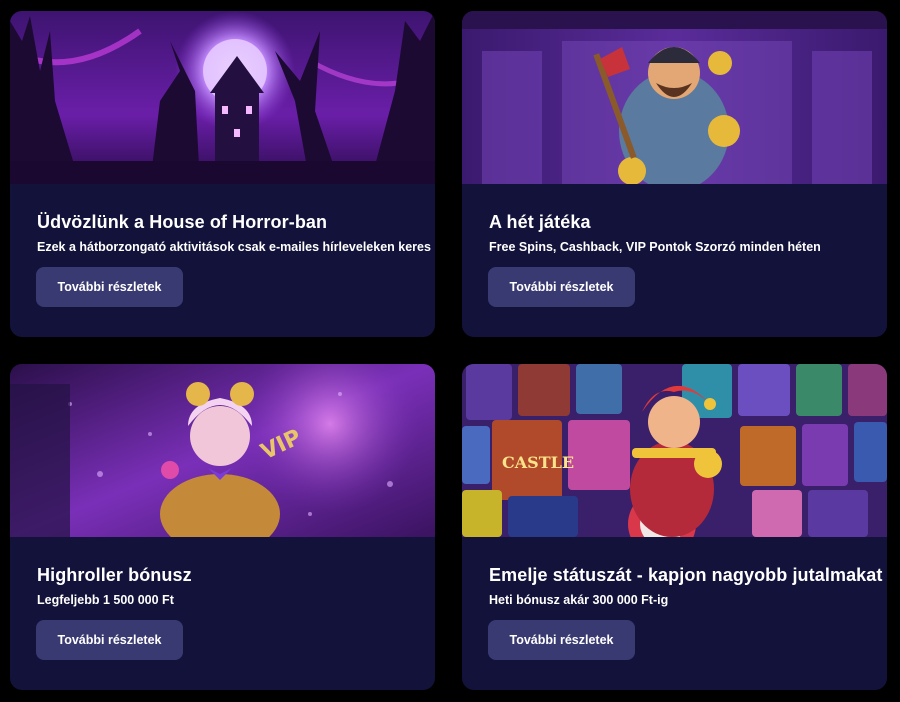 This screenshot has width=900, height=702. Describe the element at coordinates (105, 600) in the screenshot. I see `promo-subtitle: Legfeljebb 1 500 000 Ft` at that location.